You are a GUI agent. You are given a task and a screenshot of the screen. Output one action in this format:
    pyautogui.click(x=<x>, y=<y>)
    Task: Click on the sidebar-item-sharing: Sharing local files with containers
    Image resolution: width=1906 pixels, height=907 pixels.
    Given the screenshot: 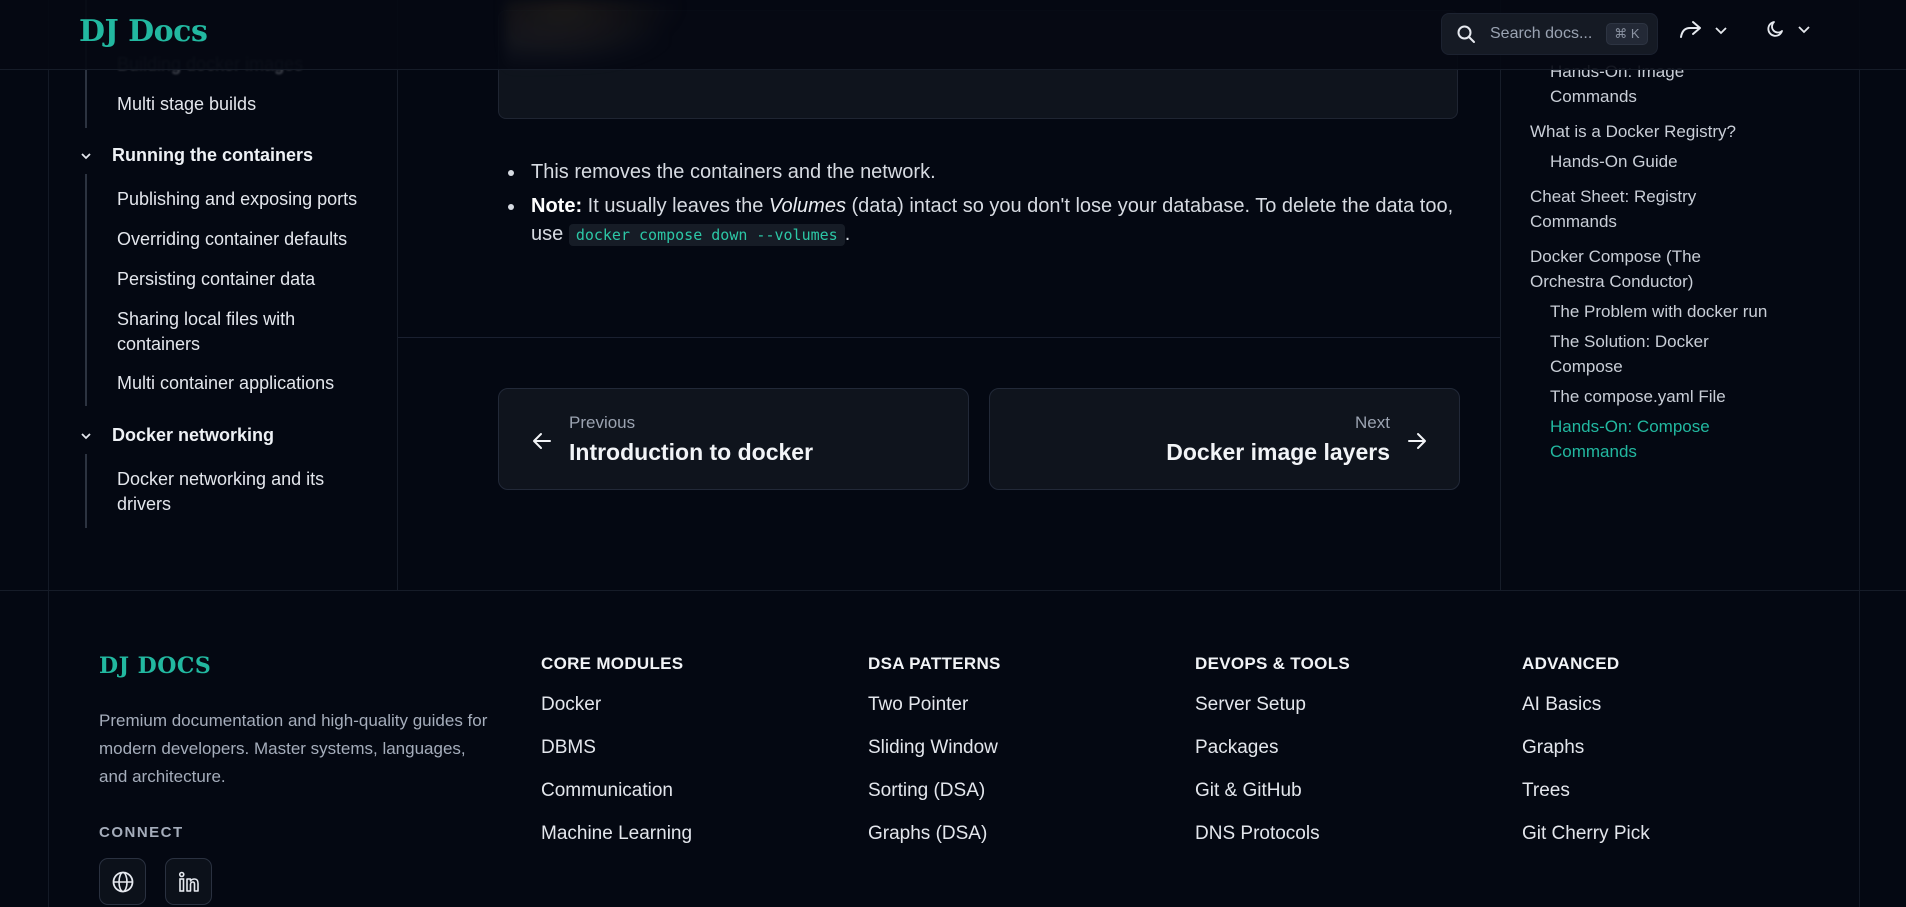 What is the action you would take?
    pyautogui.click(x=227, y=332)
    